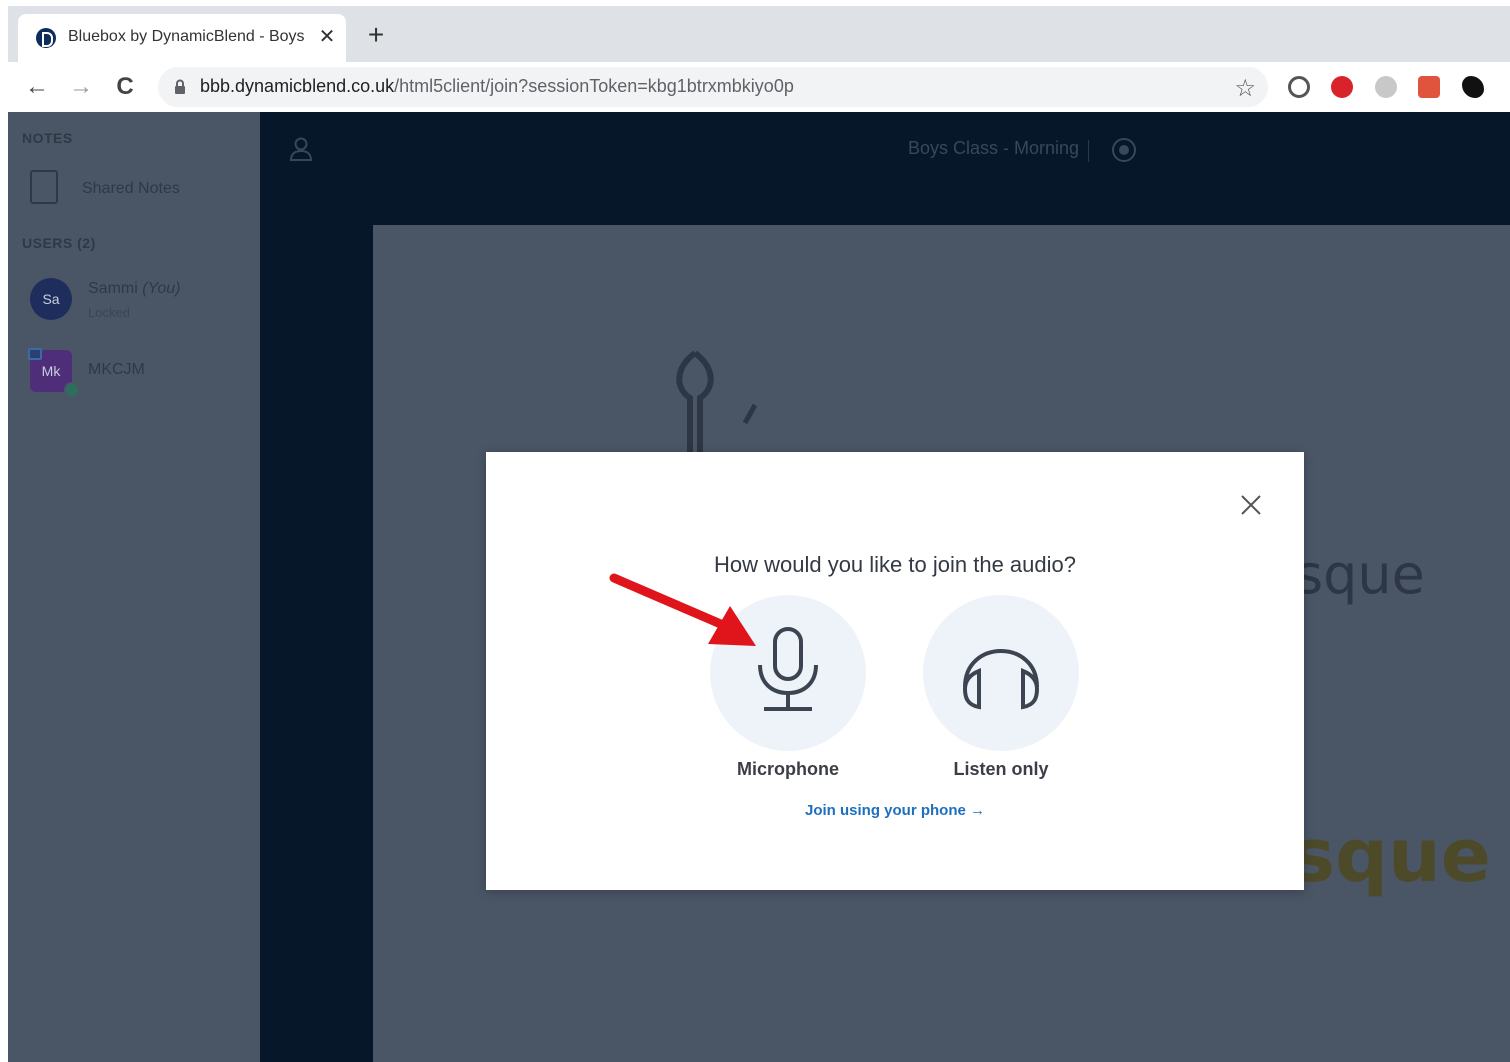  I want to click on extension-gear-icon, so click(1386, 87).